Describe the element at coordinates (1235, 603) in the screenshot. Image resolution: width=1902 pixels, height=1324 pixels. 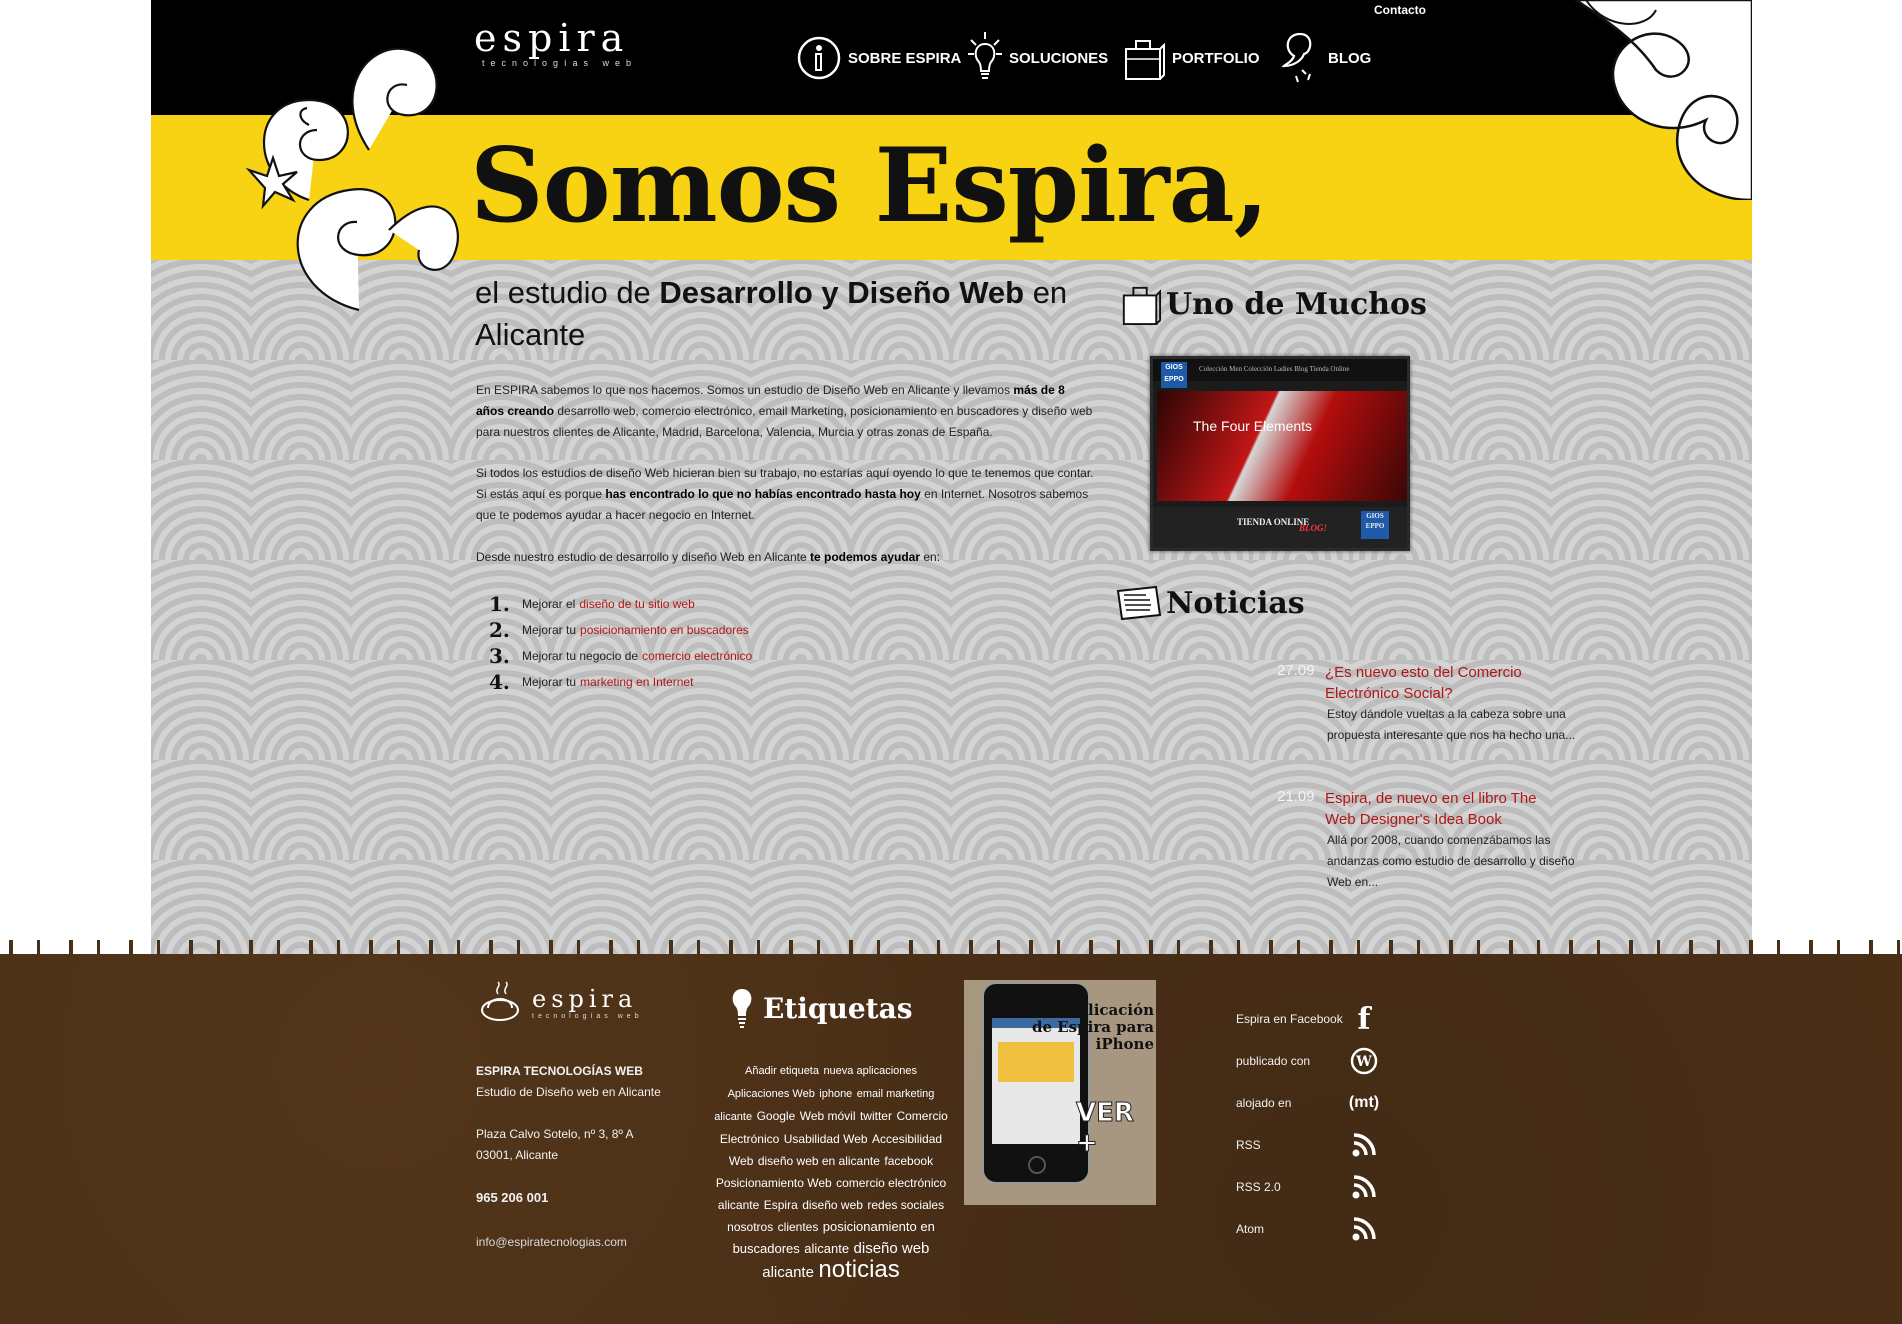
I see `section-title: Noticias` at that location.